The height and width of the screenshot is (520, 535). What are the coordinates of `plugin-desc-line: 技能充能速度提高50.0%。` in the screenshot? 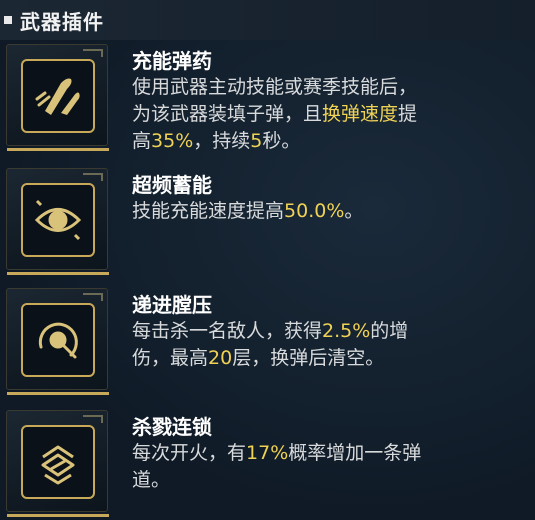 It's located at (248, 211).